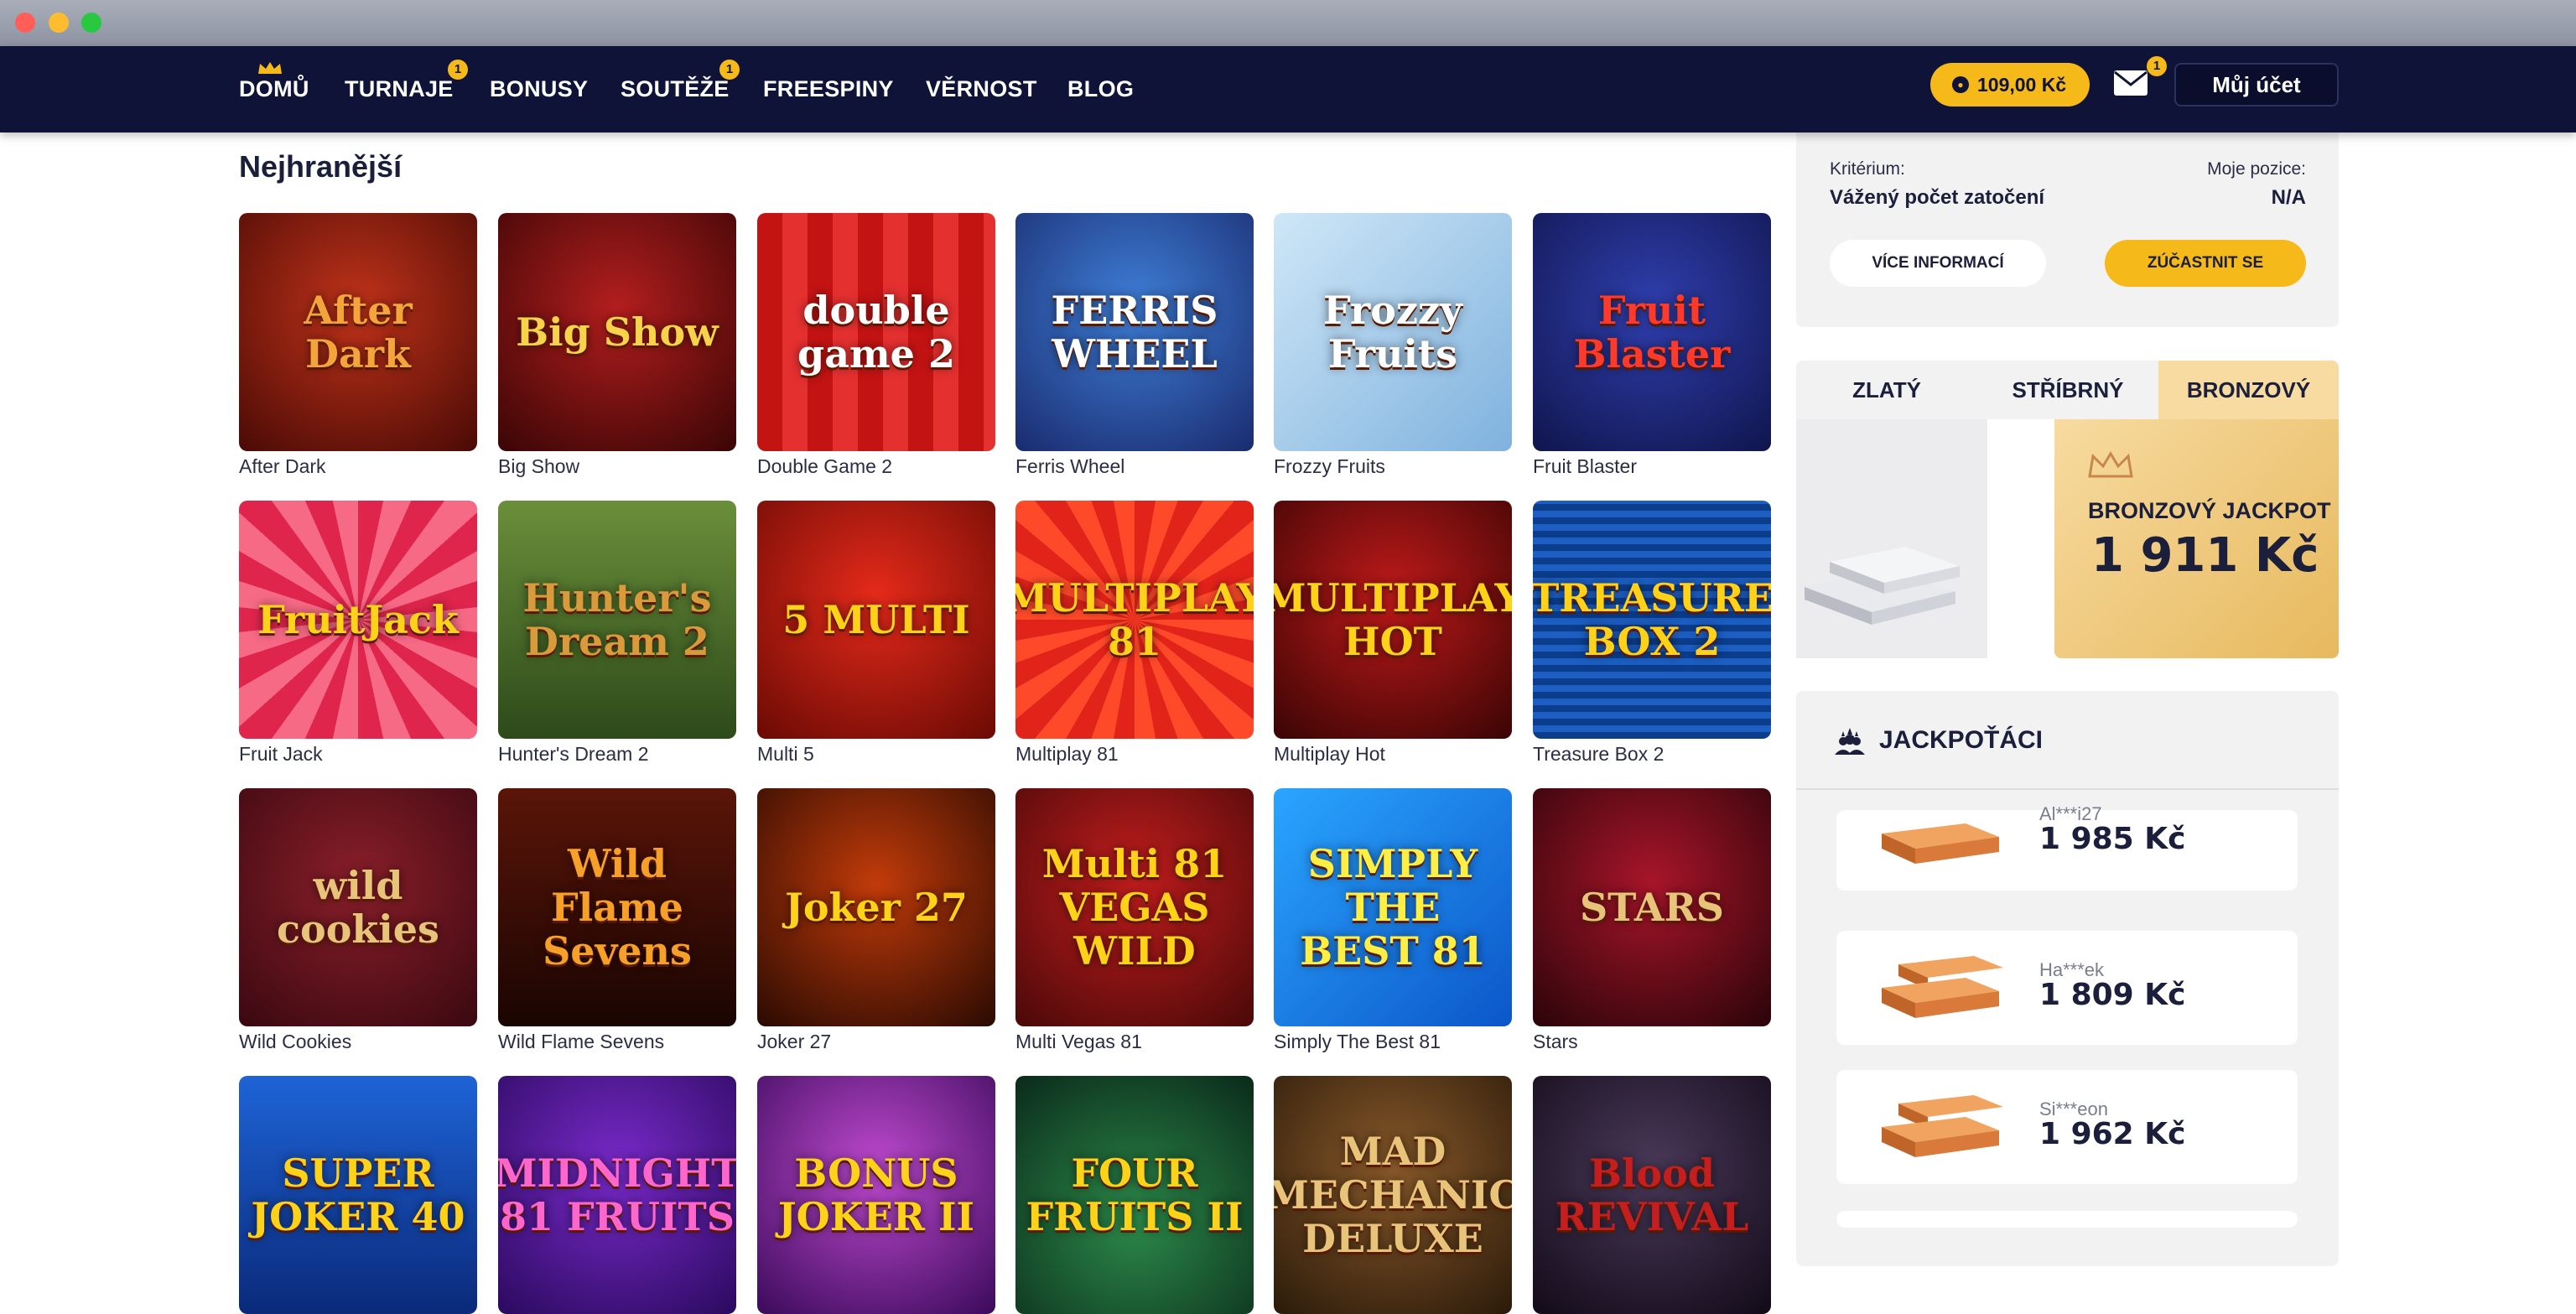 Image resolution: width=2576 pixels, height=1314 pixels. Describe the element at coordinates (2209, 510) in the screenshot. I see `jackpot-title: BRONZOVÝ JACKPOT` at that location.